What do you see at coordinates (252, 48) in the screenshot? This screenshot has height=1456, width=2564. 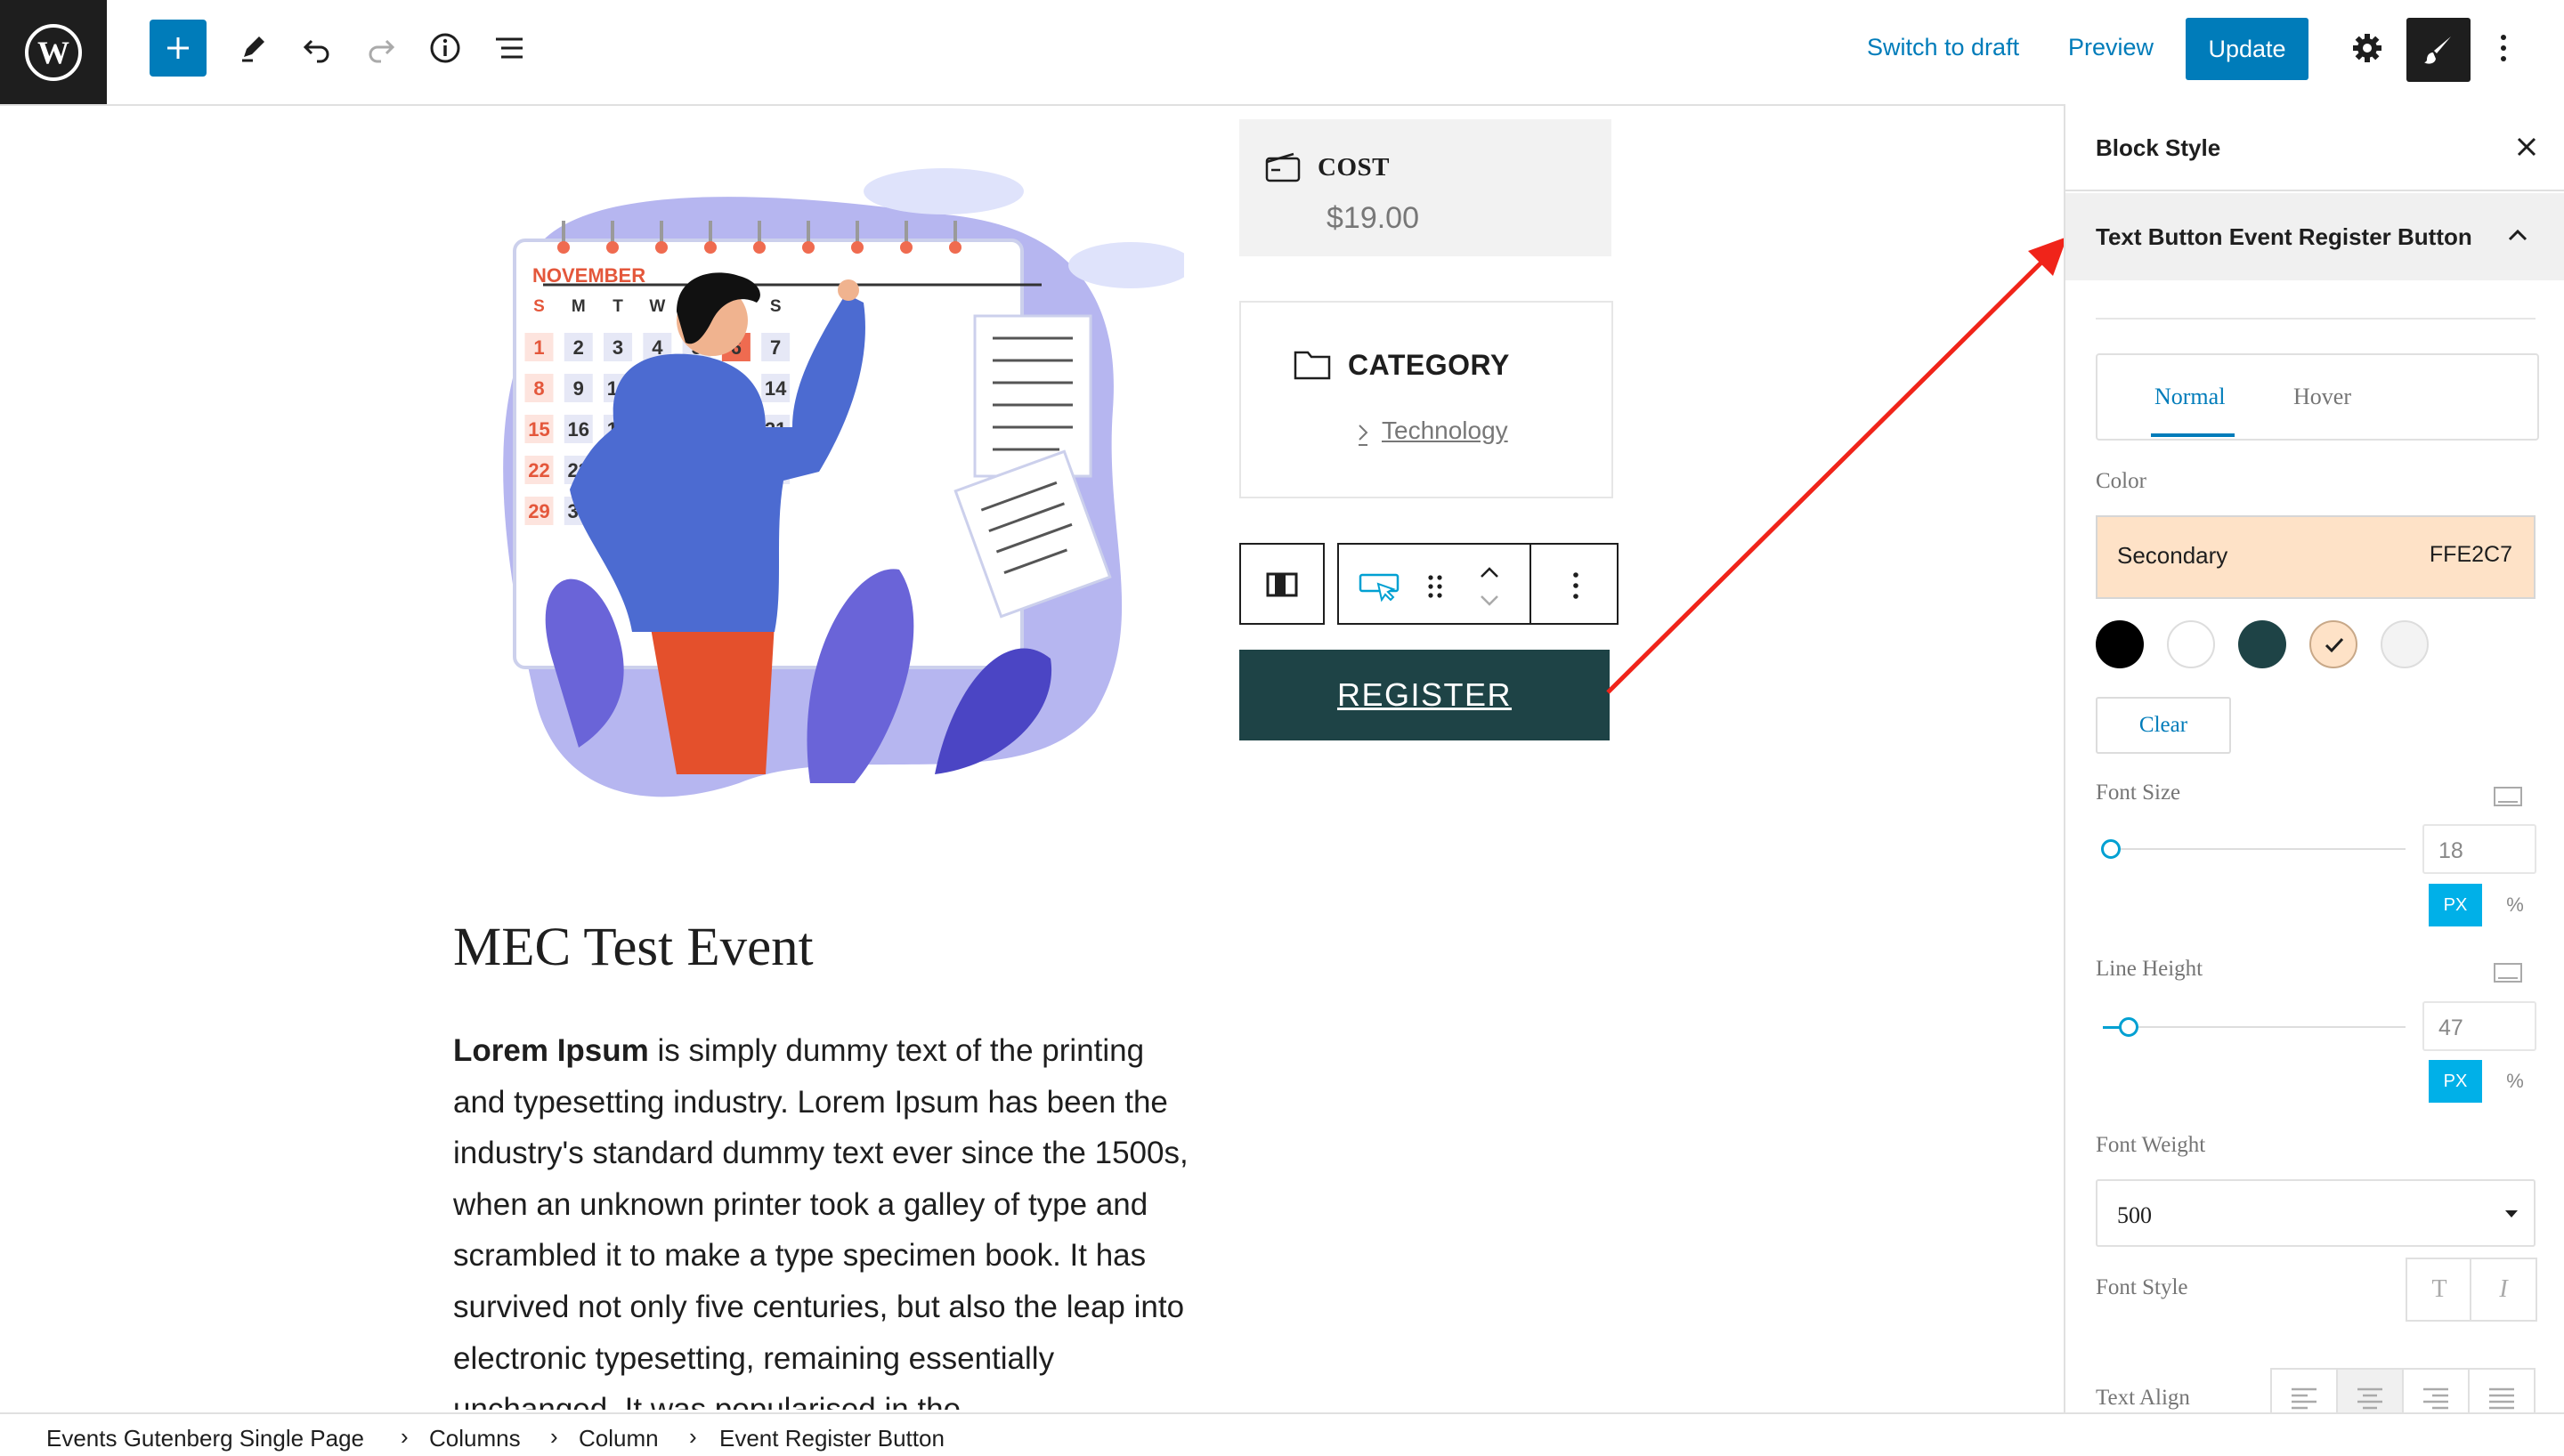 I see `edit-tools-button` at bounding box center [252, 48].